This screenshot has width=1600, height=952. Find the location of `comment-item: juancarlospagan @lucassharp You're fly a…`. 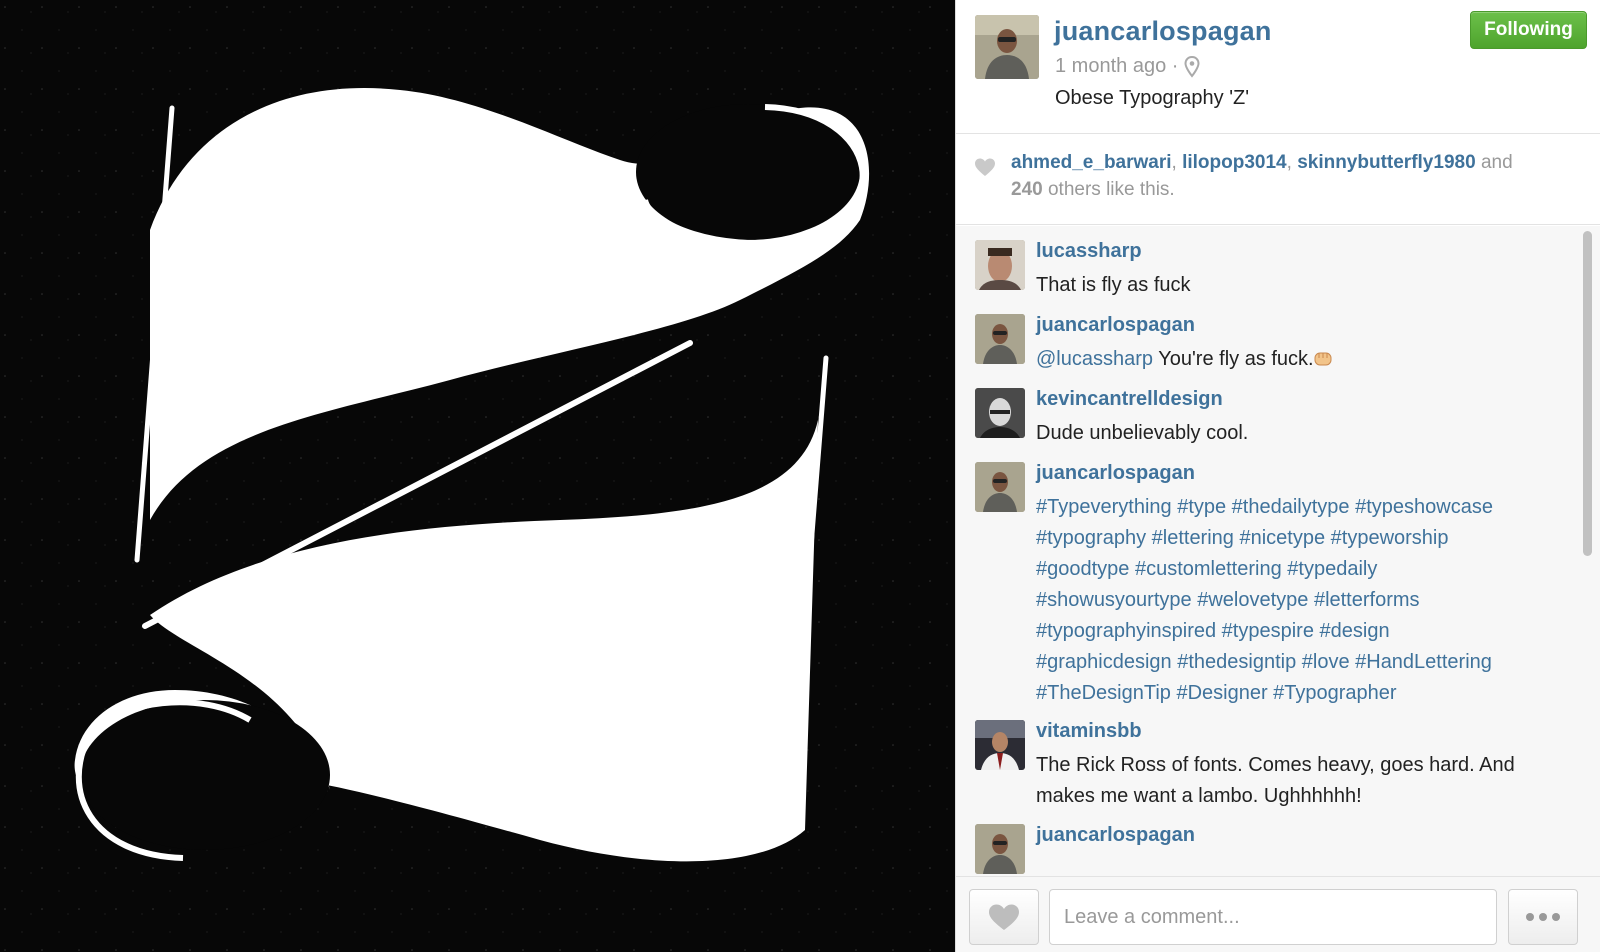

comment-item: juancarlospagan @lucassharp You're fly a… is located at coordinates (1266, 344).